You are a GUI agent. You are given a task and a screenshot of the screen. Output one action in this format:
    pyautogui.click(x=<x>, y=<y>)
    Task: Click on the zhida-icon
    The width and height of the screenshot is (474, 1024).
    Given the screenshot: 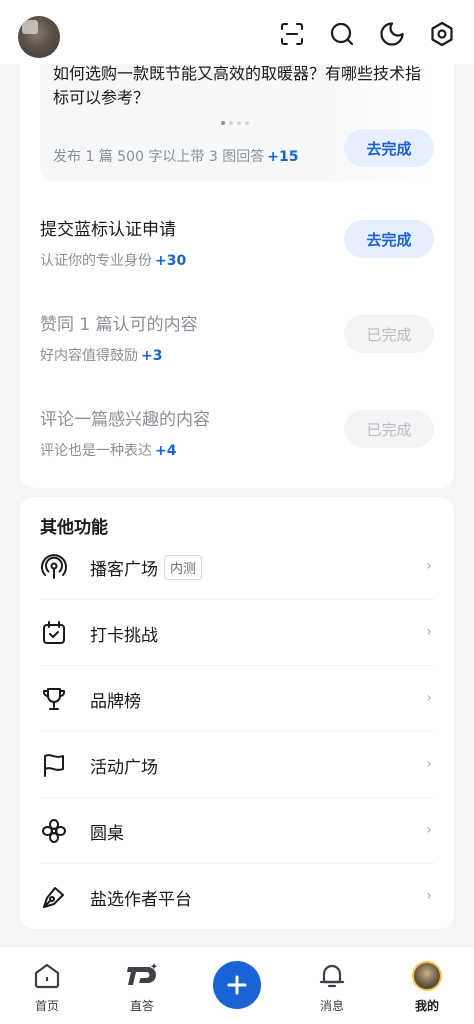 What is the action you would take?
    pyautogui.click(x=142, y=976)
    